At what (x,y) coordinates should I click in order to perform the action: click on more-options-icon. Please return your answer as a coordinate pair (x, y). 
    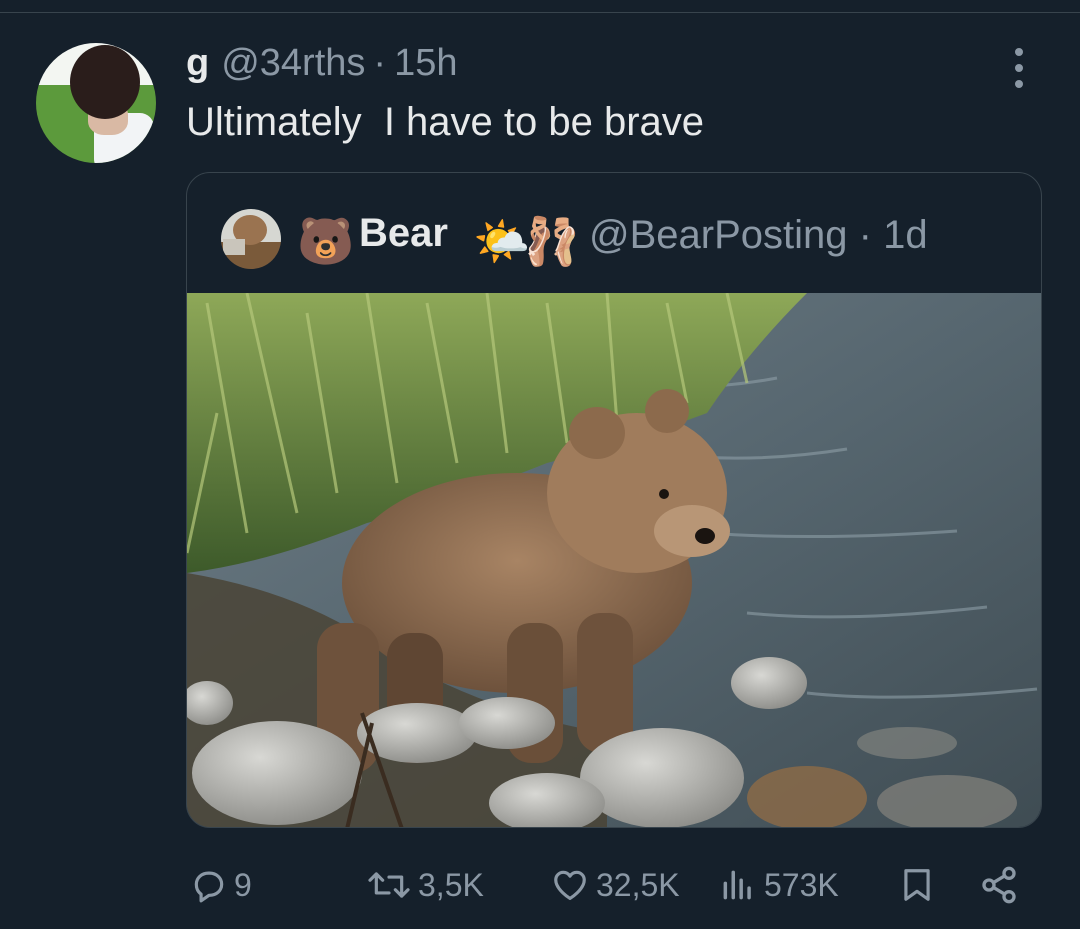
    Looking at the image, I should click on (1019, 68).